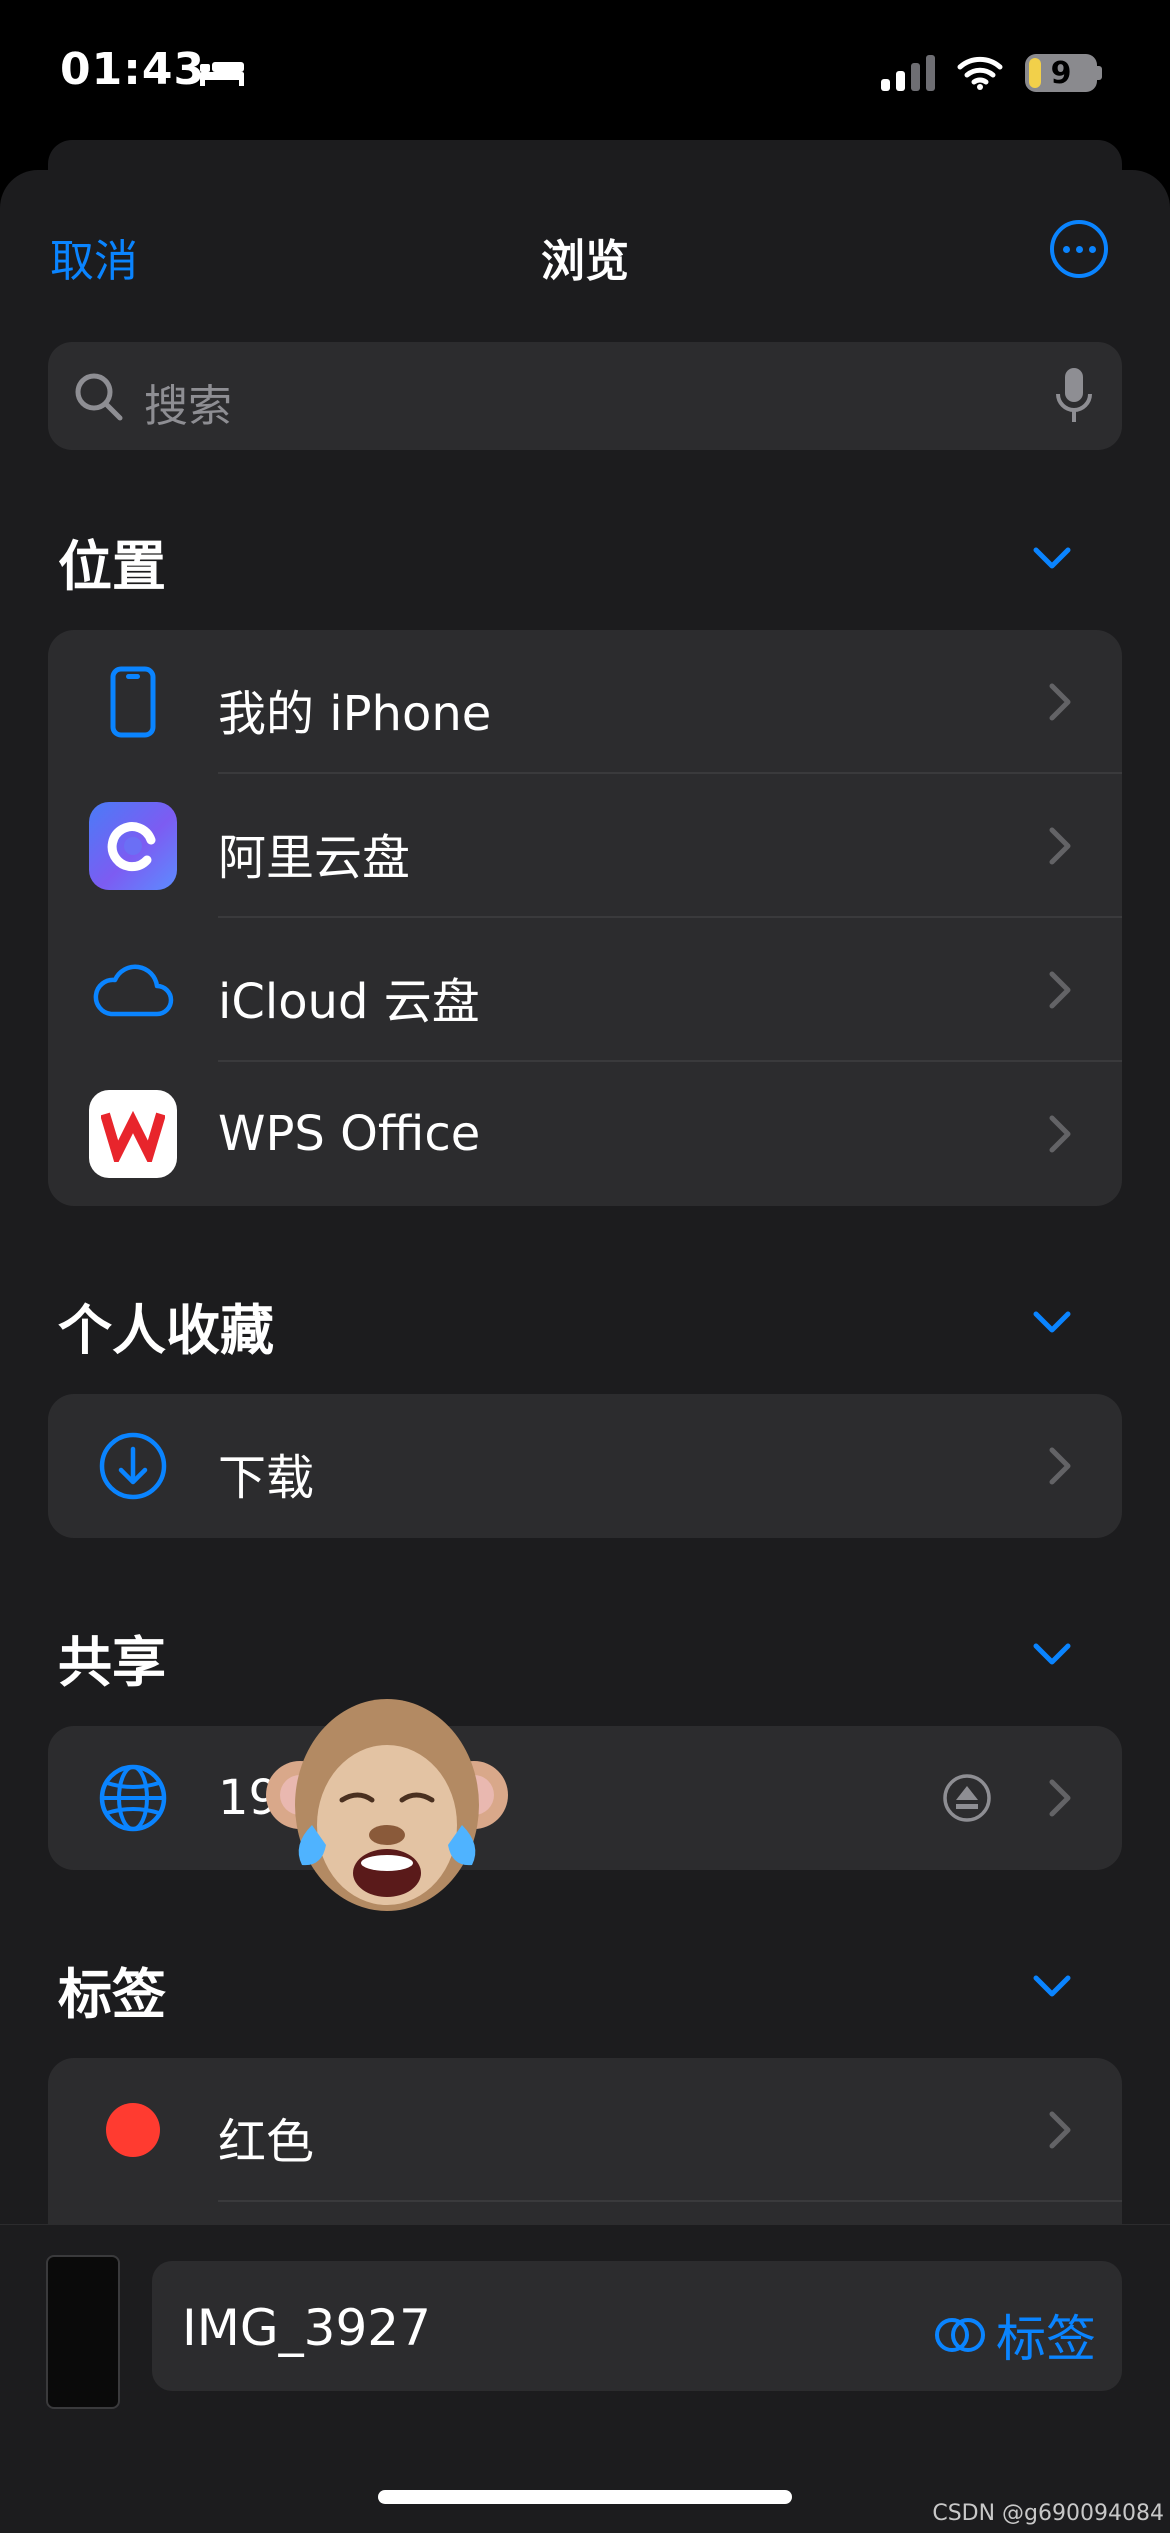 Image resolution: width=1170 pixels, height=2533 pixels. I want to click on search-field: 搜索, so click(585, 396).